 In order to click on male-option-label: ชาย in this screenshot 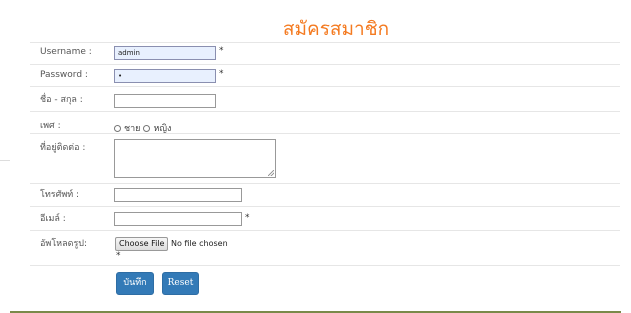, I will do `click(132, 129)`.